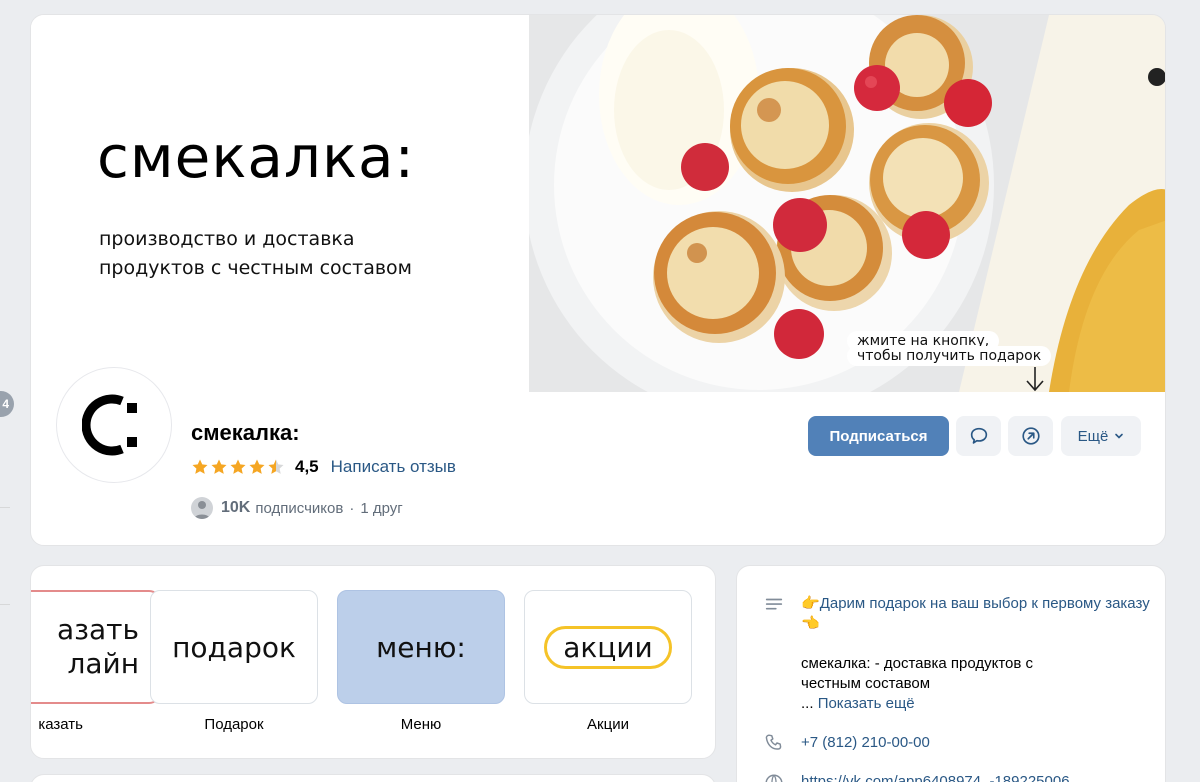  Describe the element at coordinates (373, 778) in the screenshot. I see `next-card-edge` at that location.